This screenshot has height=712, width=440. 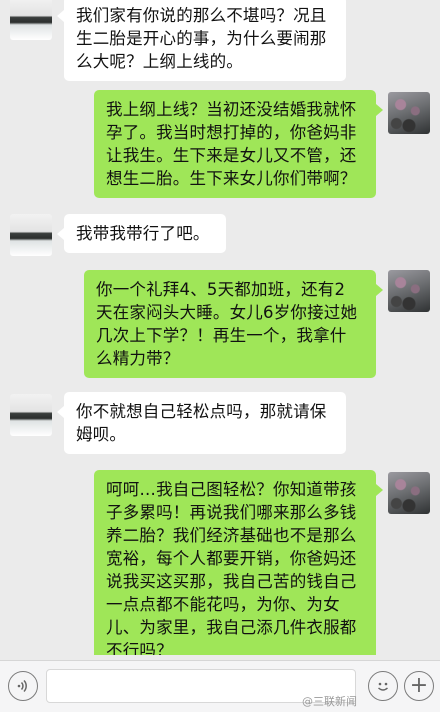 I want to click on message-bubble: 我带我带行了吧。, so click(x=141, y=233).